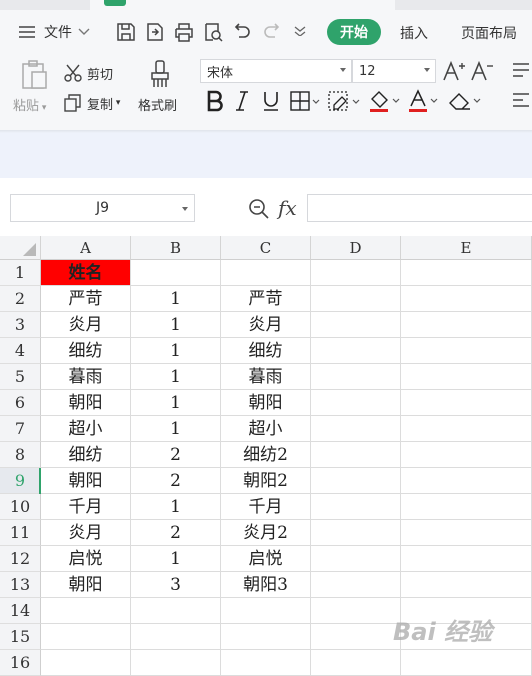  Describe the element at coordinates (29, 104) in the screenshot. I see `paste-button: 粘贴 ▾` at that location.